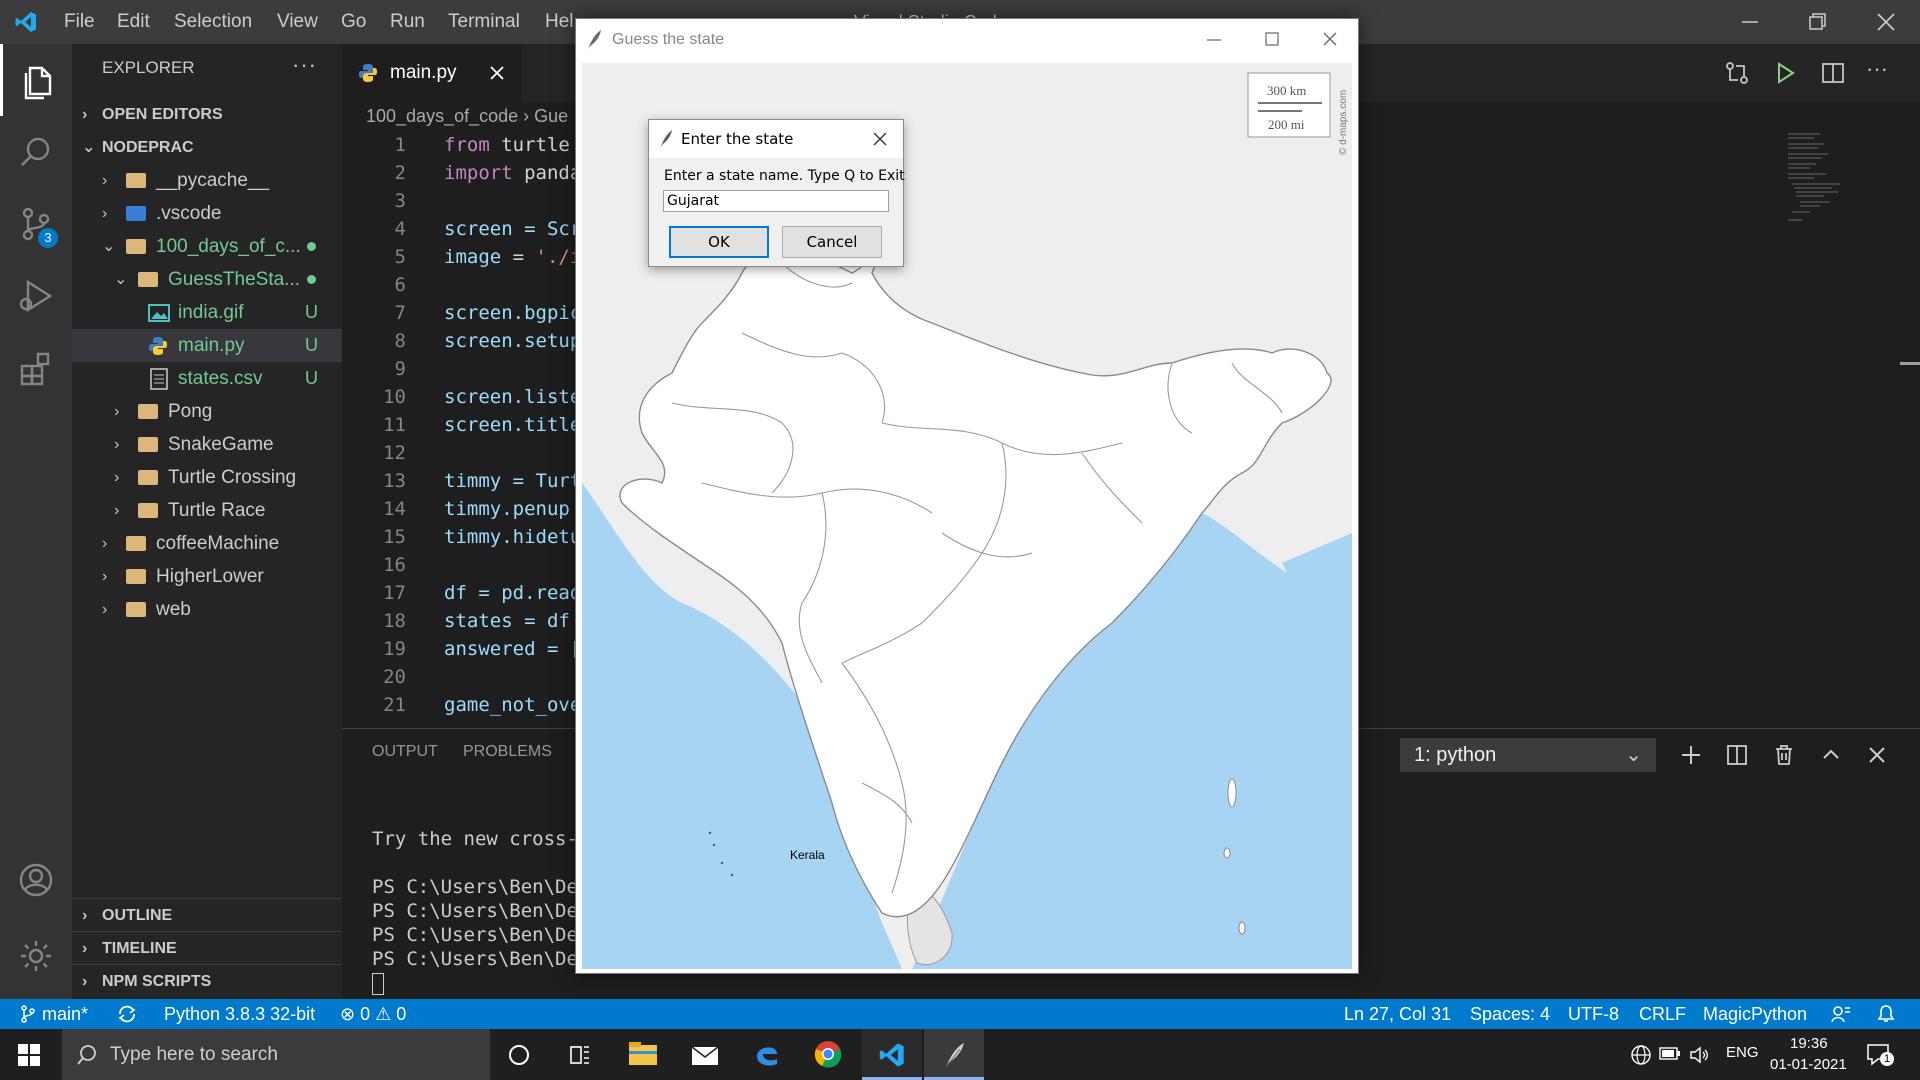 The height and width of the screenshot is (1080, 1920). I want to click on tab-output: OUTPUT, so click(405, 752).